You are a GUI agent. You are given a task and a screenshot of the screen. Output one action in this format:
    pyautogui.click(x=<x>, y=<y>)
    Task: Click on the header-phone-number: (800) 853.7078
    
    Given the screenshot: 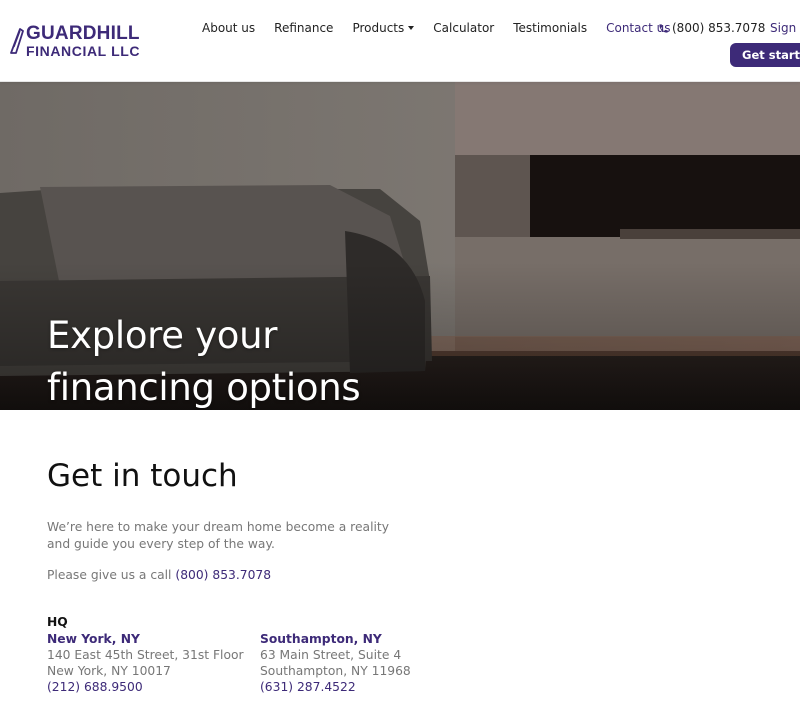 What is the action you would take?
    pyautogui.click(x=719, y=28)
    